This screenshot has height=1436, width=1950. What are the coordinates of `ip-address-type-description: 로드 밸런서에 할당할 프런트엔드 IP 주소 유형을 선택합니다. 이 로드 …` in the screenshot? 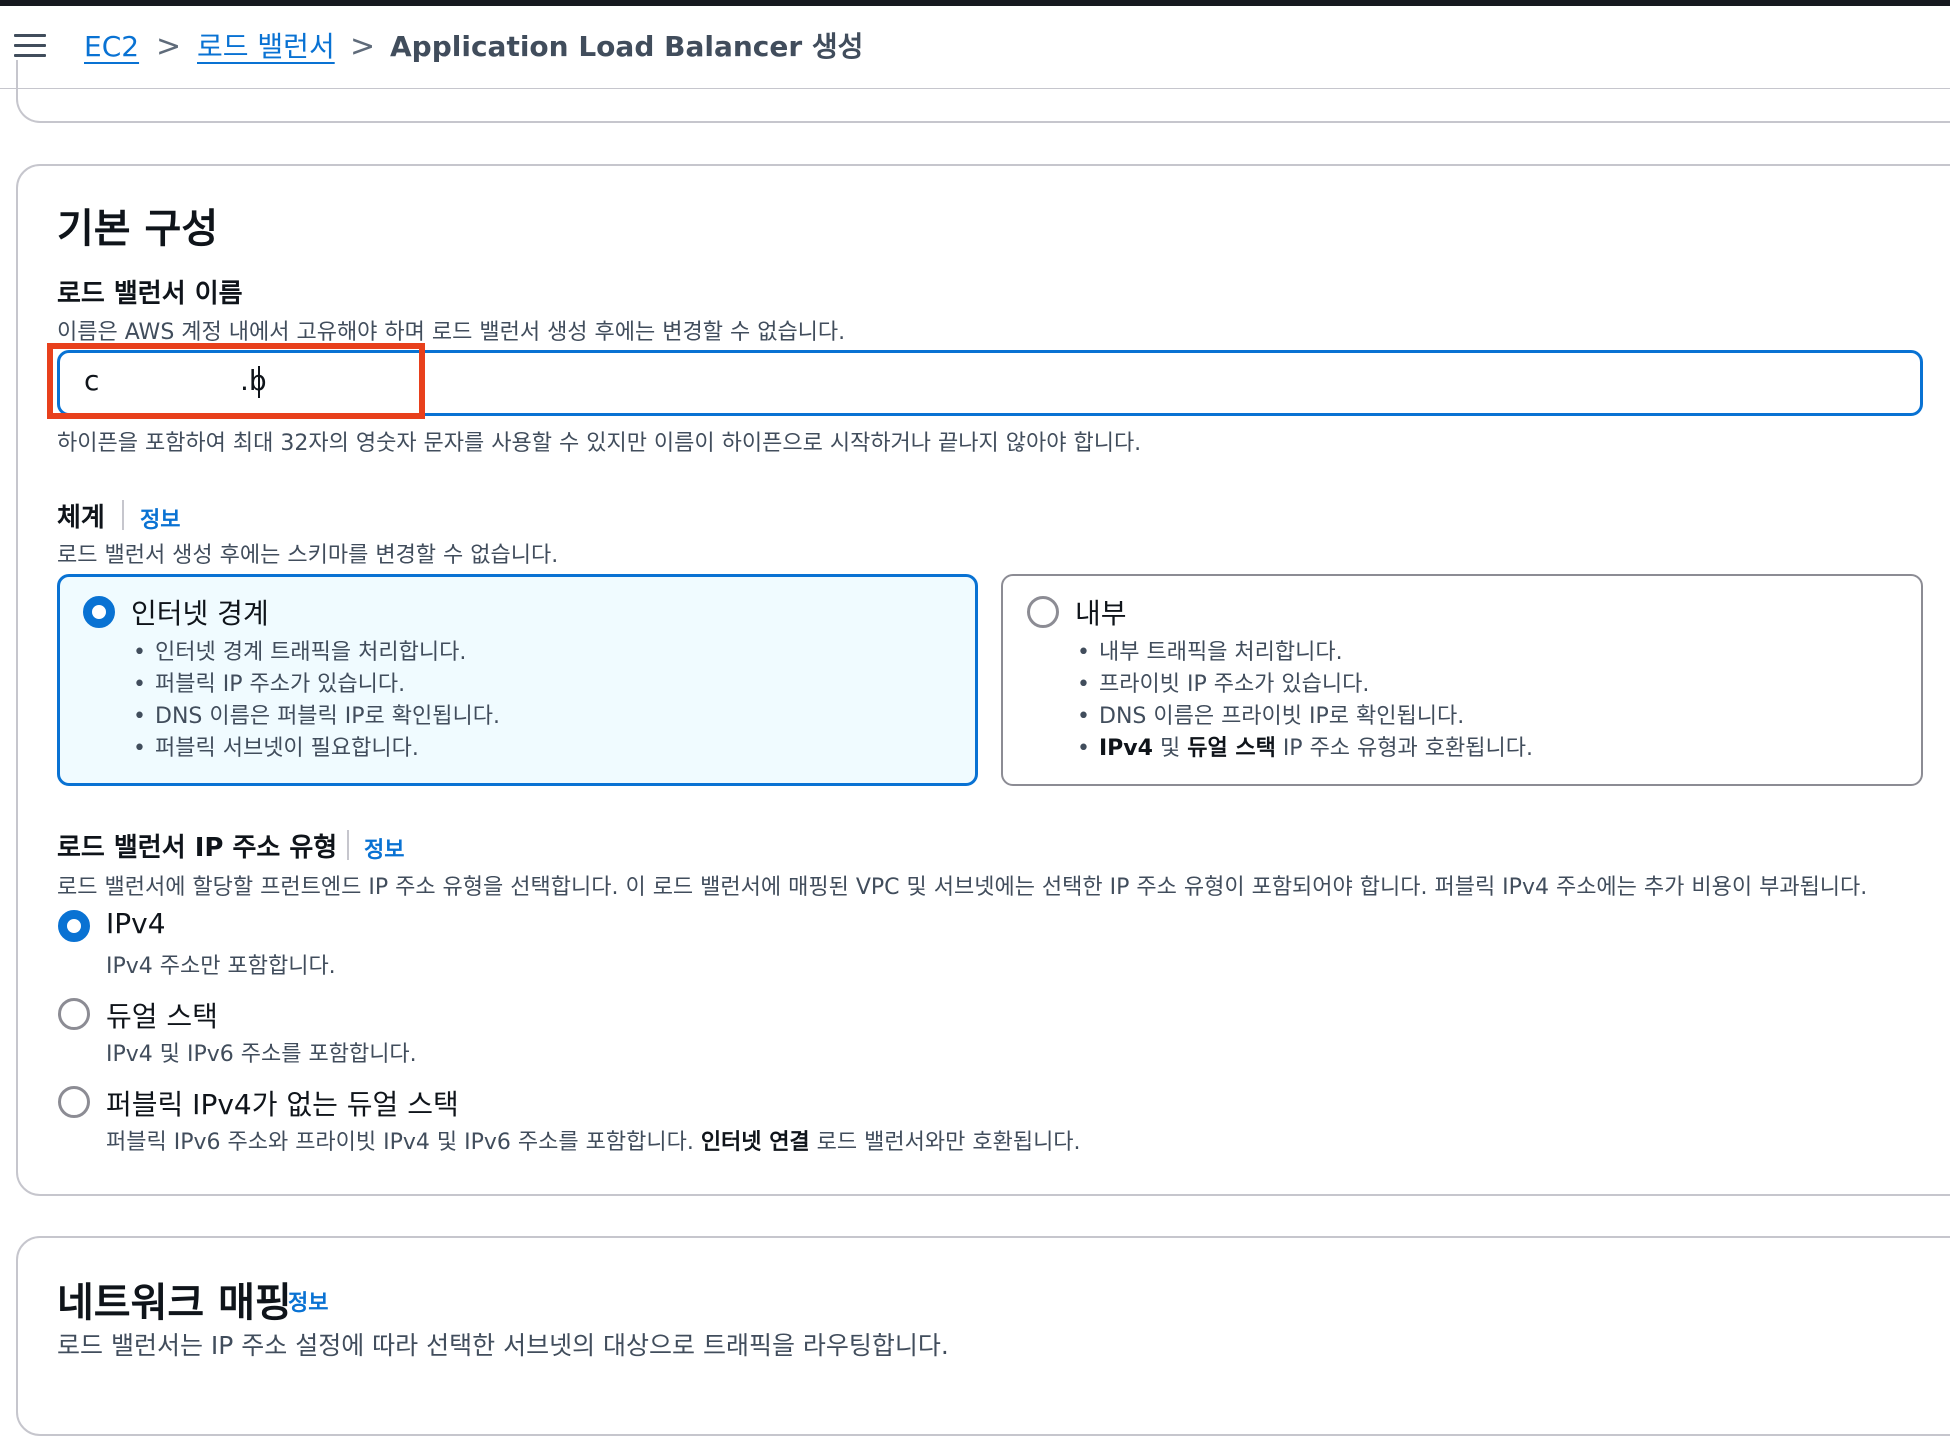 It's located at (962, 887).